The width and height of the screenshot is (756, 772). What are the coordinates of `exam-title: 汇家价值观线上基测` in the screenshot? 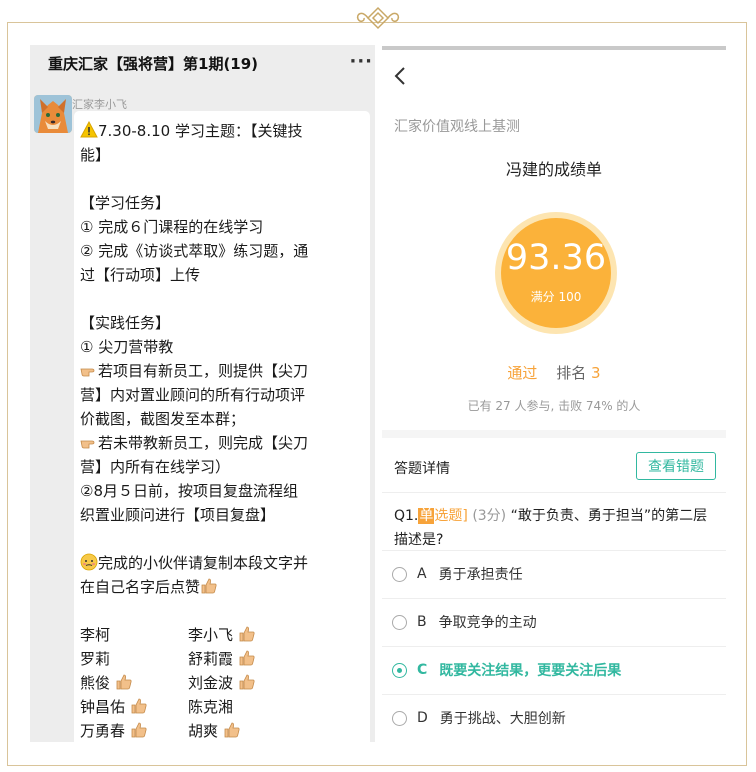 It's located at (457, 127).